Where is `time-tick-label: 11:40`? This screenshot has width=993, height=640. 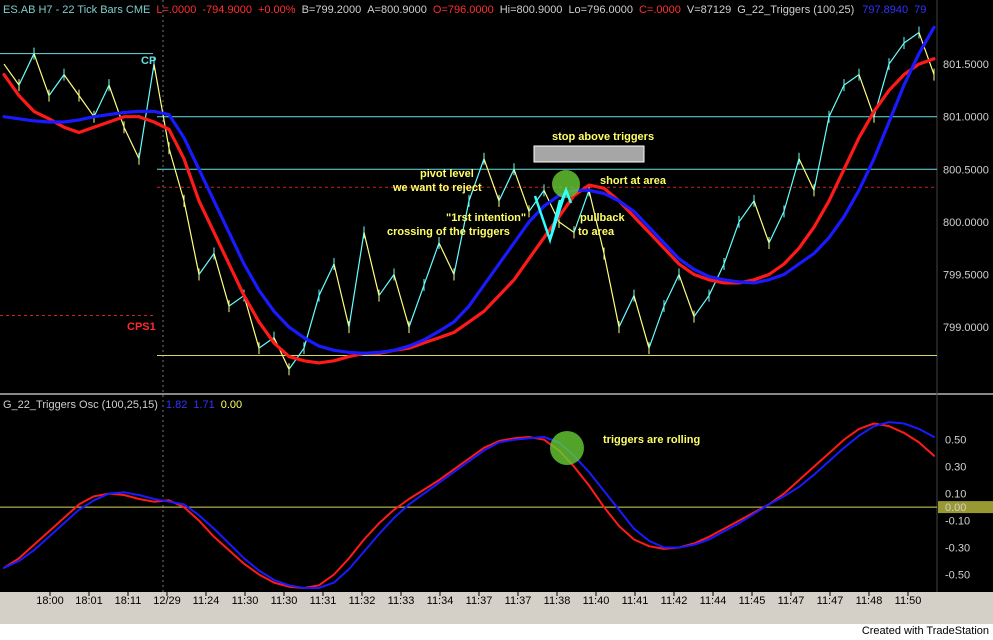 time-tick-label: 11:40 is located at coordinates (596, 601).